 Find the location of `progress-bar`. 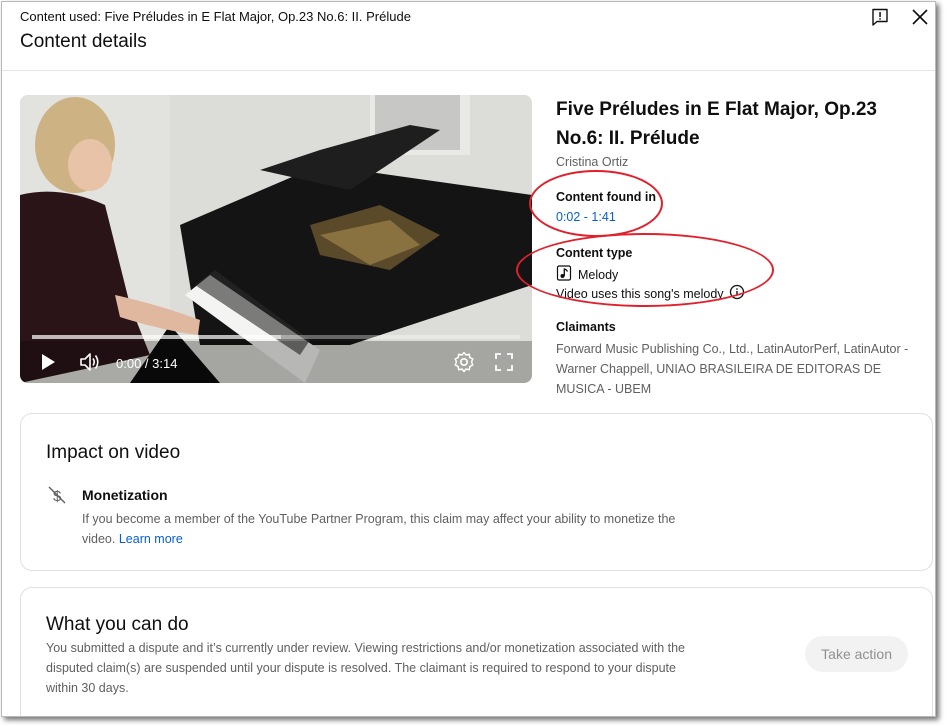

progress-bar is located at coordinates (276, 337).